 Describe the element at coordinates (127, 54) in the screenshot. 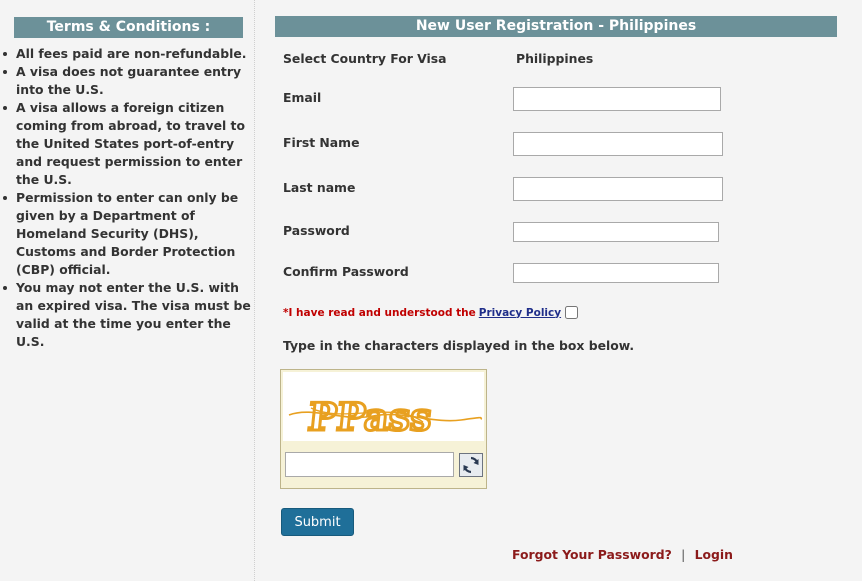

I see `list-item: All fees paid are non-refundable.` at that location.